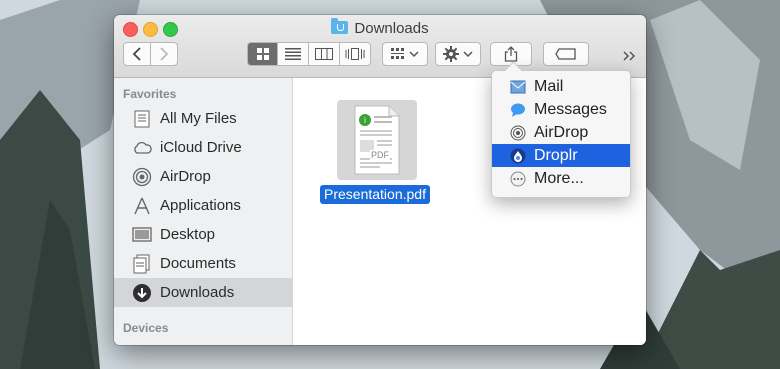  Describe the element at coordinates (365, 120) in the screenshot. I see `svg-text: i` at that location.